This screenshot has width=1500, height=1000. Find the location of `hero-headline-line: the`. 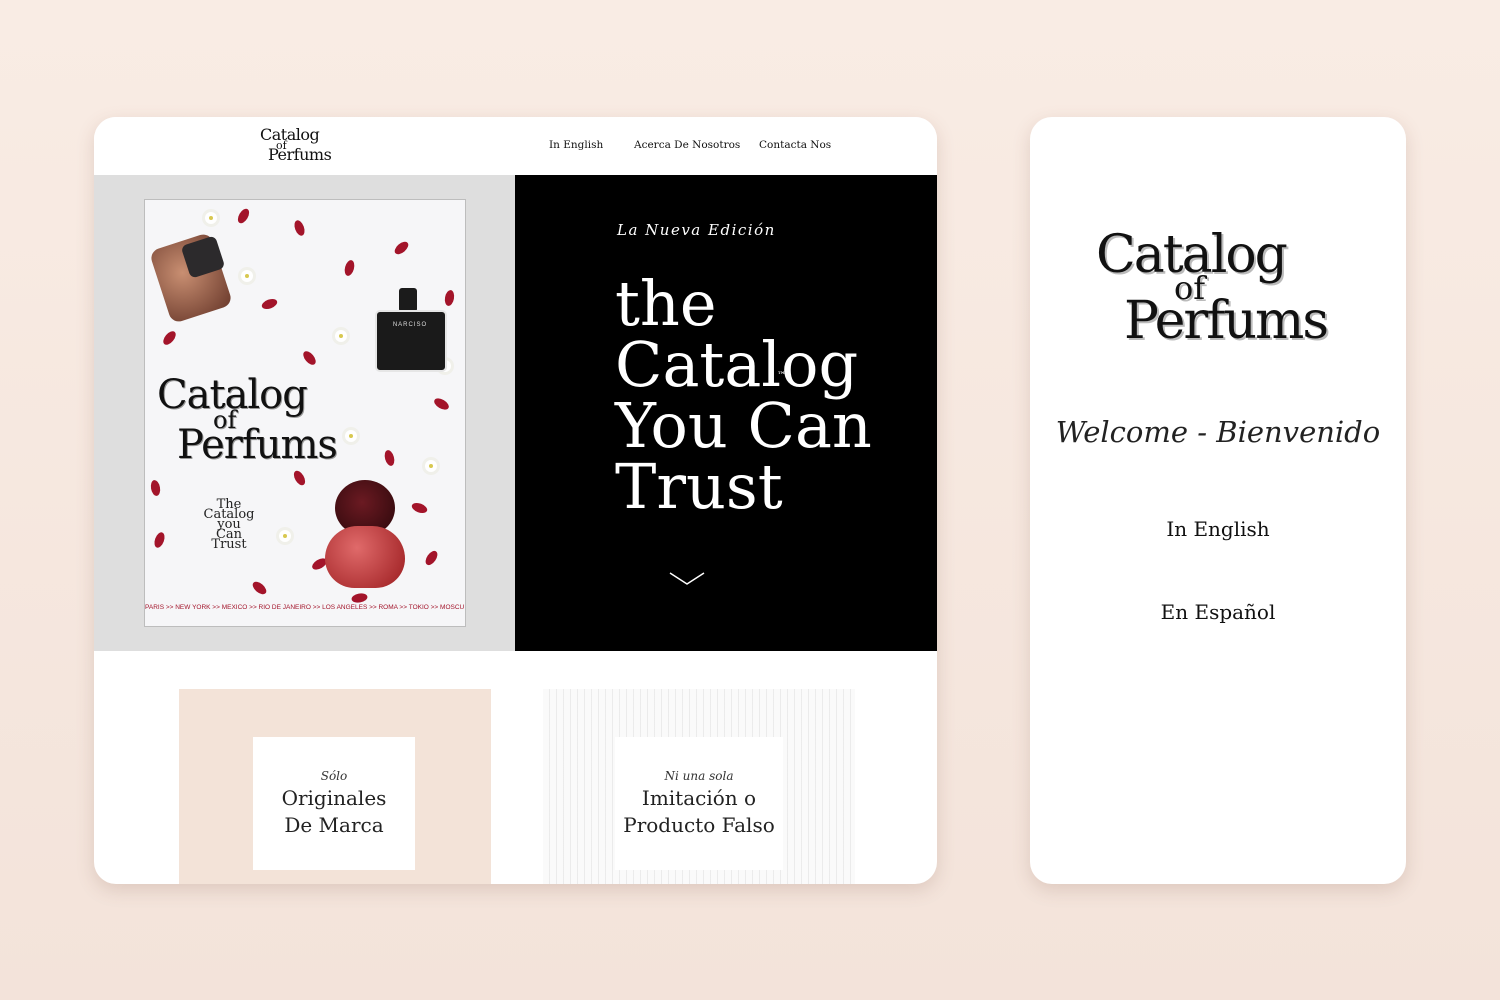

hero-headline-line: the is located at coordinates (666, 303).